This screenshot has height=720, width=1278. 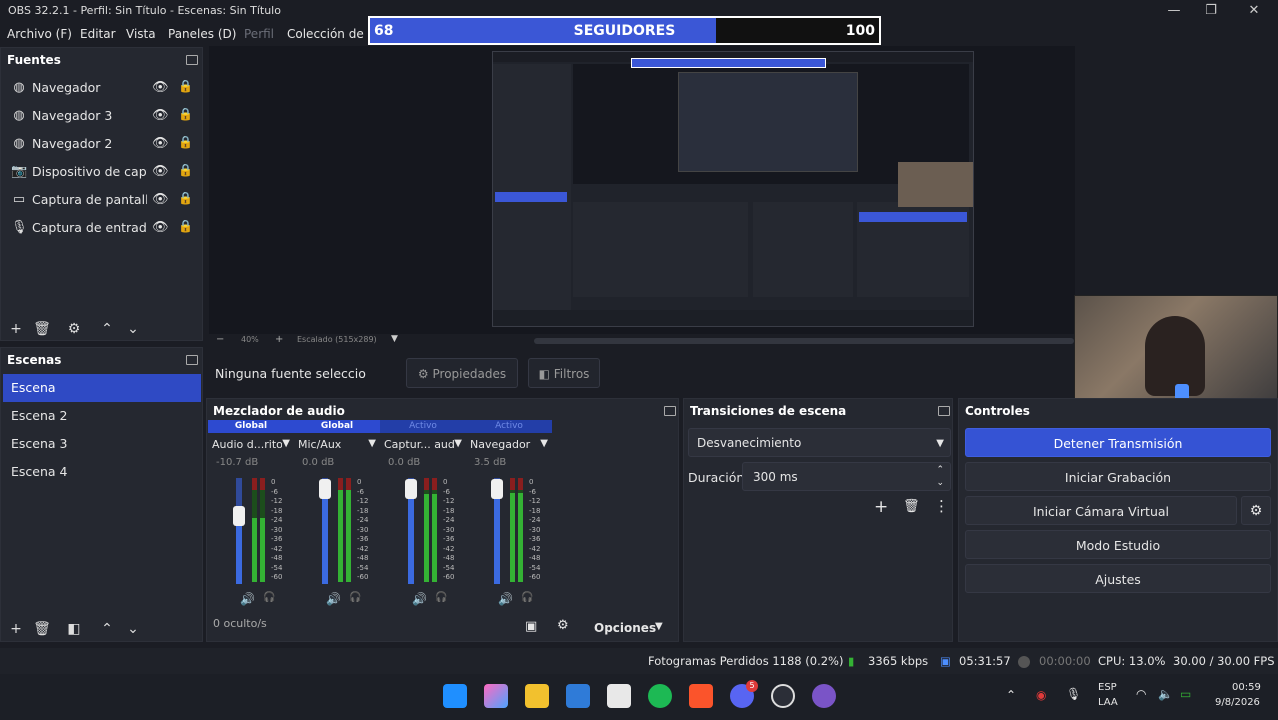 What do you see at coordinates (74, 629) in the screenshot?
I see `filter-icon: ◧` at bounding box center [74, 629].